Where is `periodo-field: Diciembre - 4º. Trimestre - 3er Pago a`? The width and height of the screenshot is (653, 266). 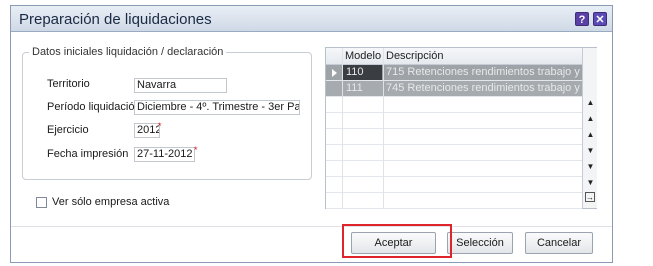
periodo-field: Diciembre - 4º. Trimestre - 3er Pago a is located at coordinates (217, 107).